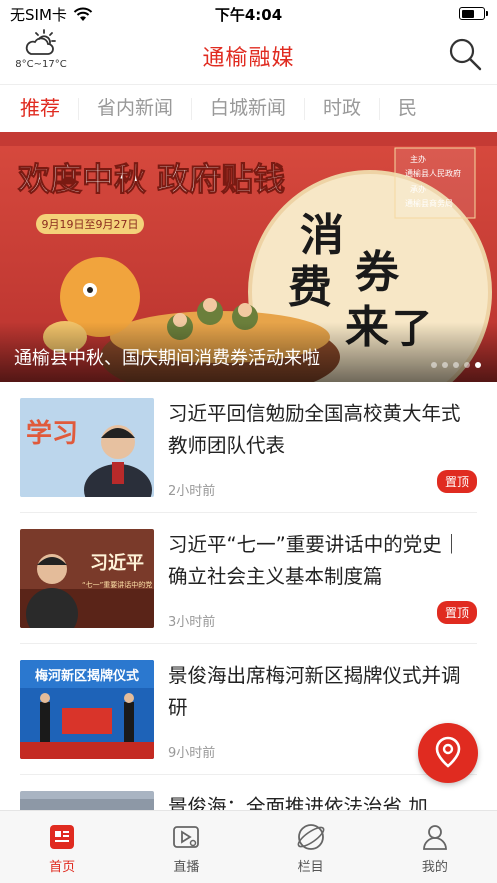 Image resolution: width=497 pixels, height=883 pixels. I want to click on banner-organizer-label: 承办, so click(418, 189).